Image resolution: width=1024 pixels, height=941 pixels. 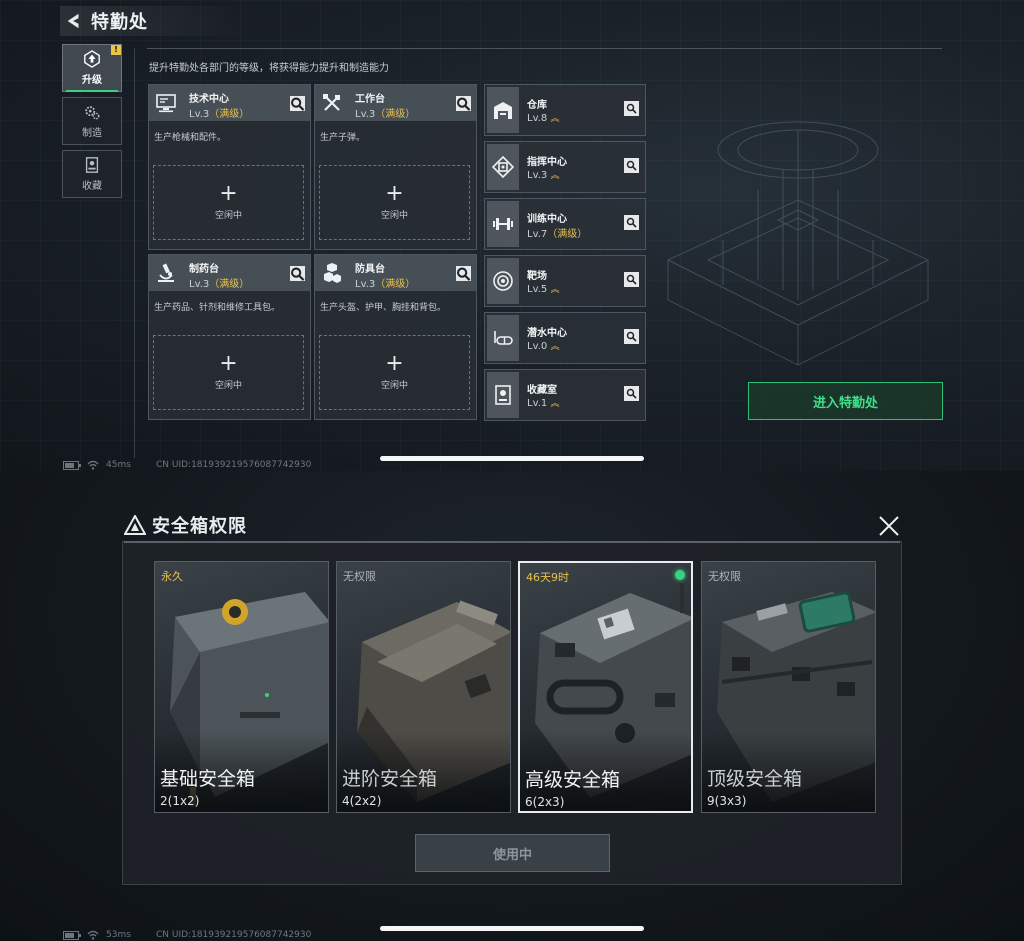 I want to click on department-level: Lv.5 ︽, so click(x=543, y=289).